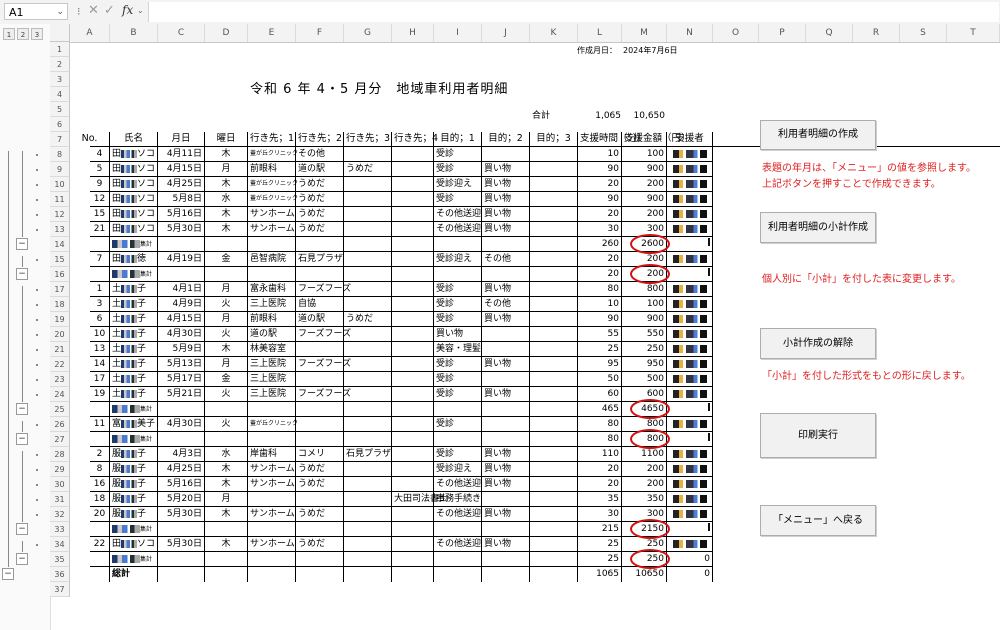 The height and width of the screenshot is (630, 1000). Describe the element at coordinates (60, 469) in the screenshot. I see `row-header: 29` at that location.